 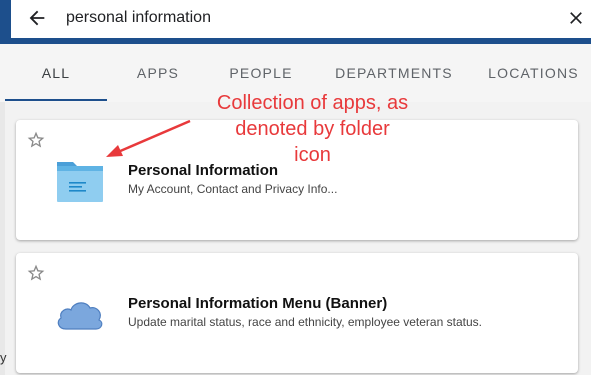 I want to click on annotation-line: icon, so click(x=312, y=155).